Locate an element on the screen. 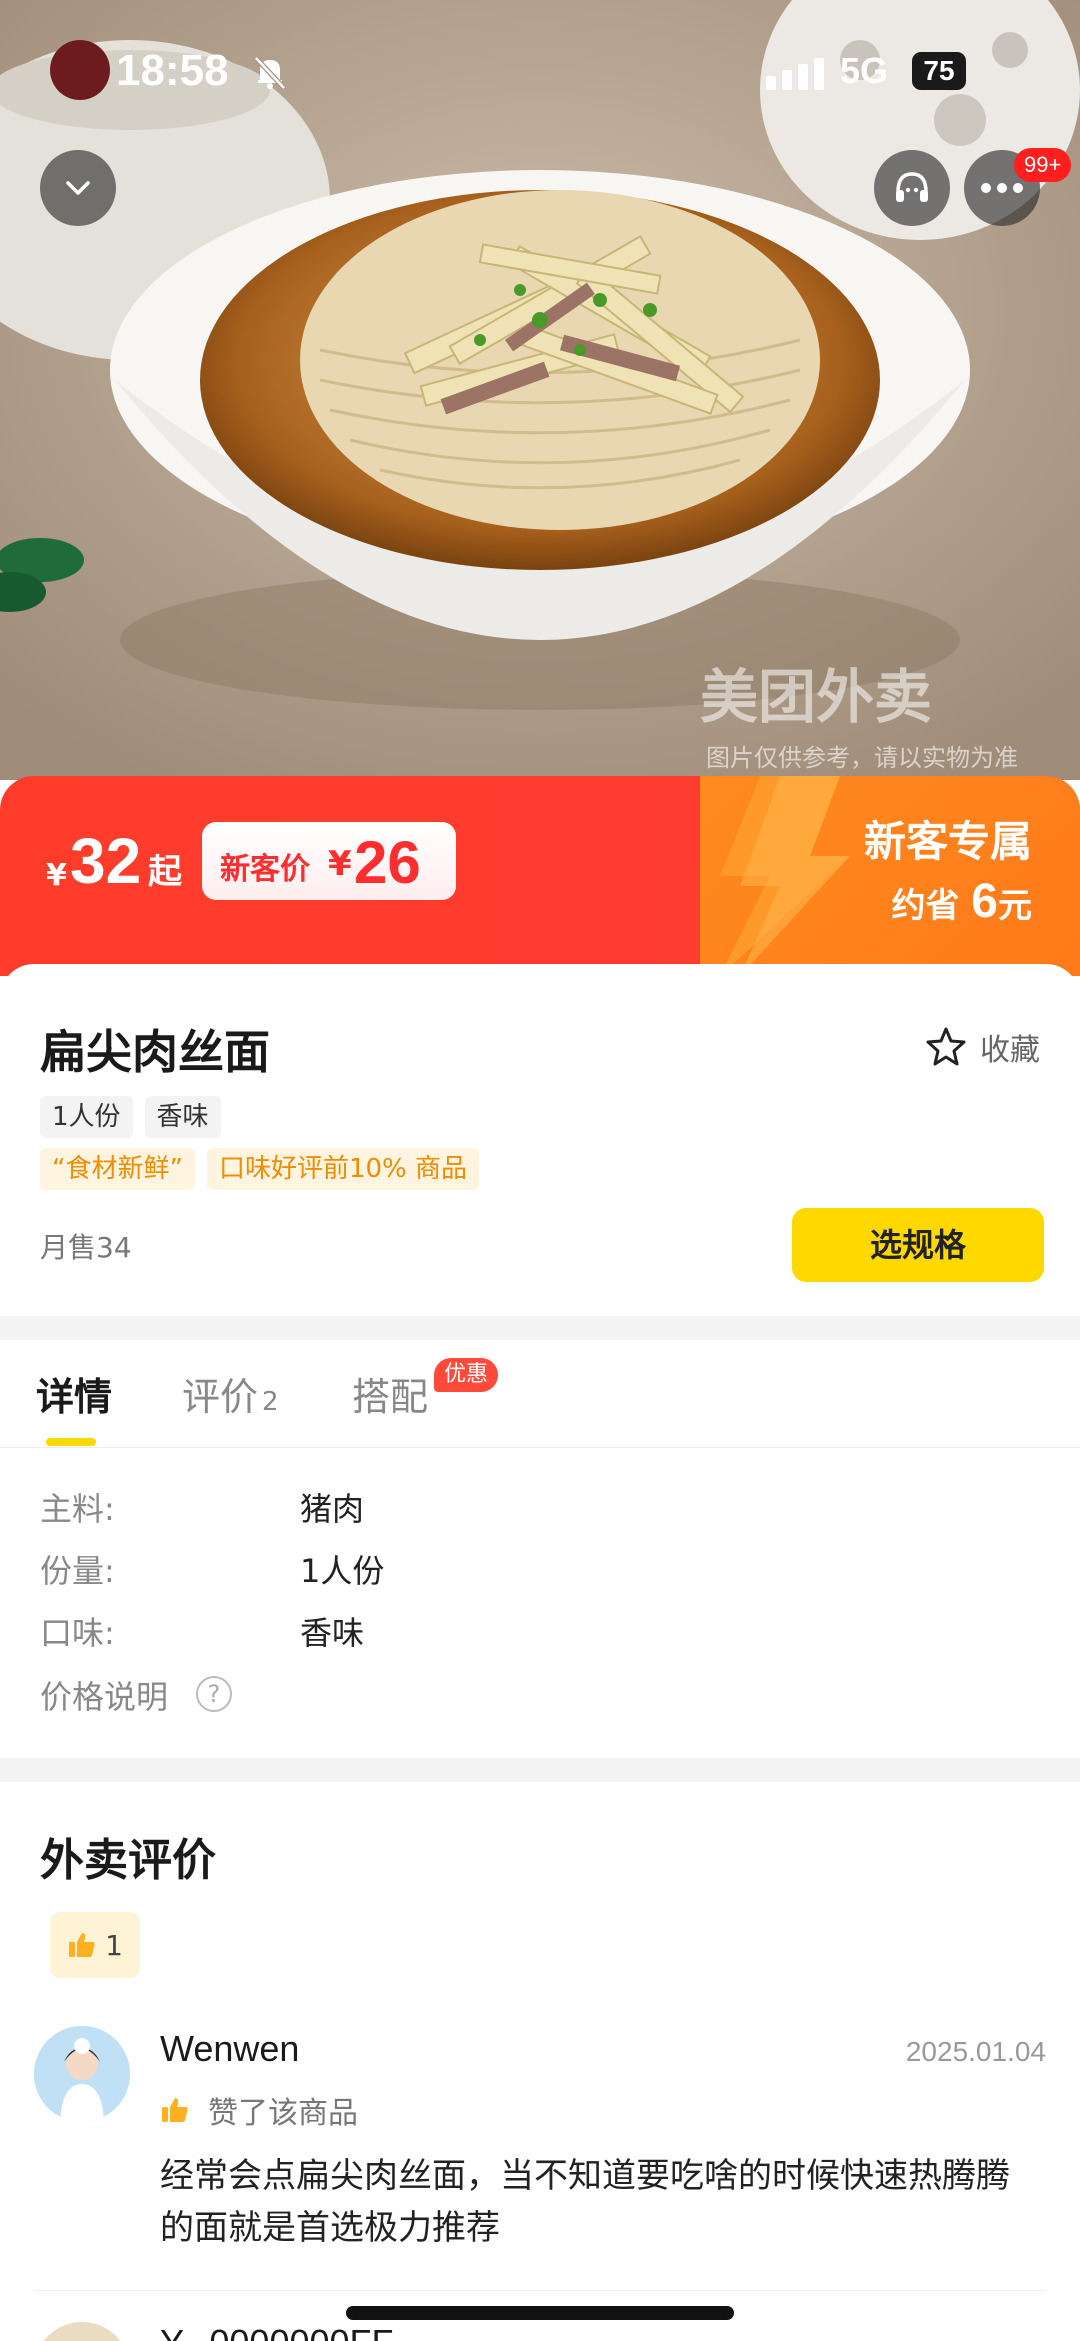 The height and width of the screenshot is (2341, 1080). spec-value-portion: 1人份 is located at coordinates (342, 1571).